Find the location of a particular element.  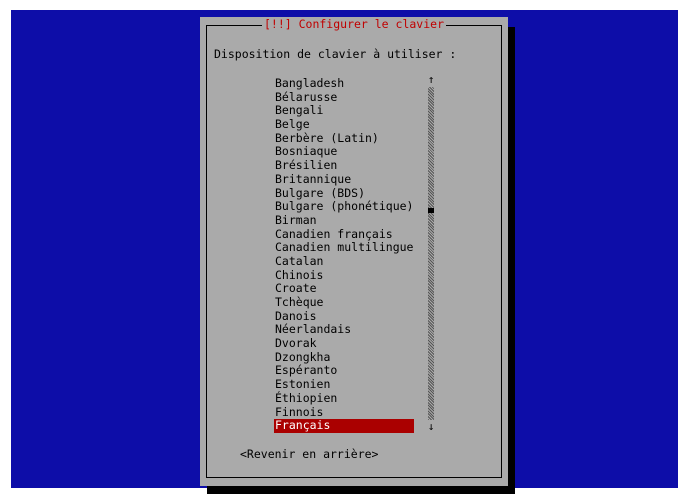

list-item: Néerlandais is located at coordinates (344, 330).